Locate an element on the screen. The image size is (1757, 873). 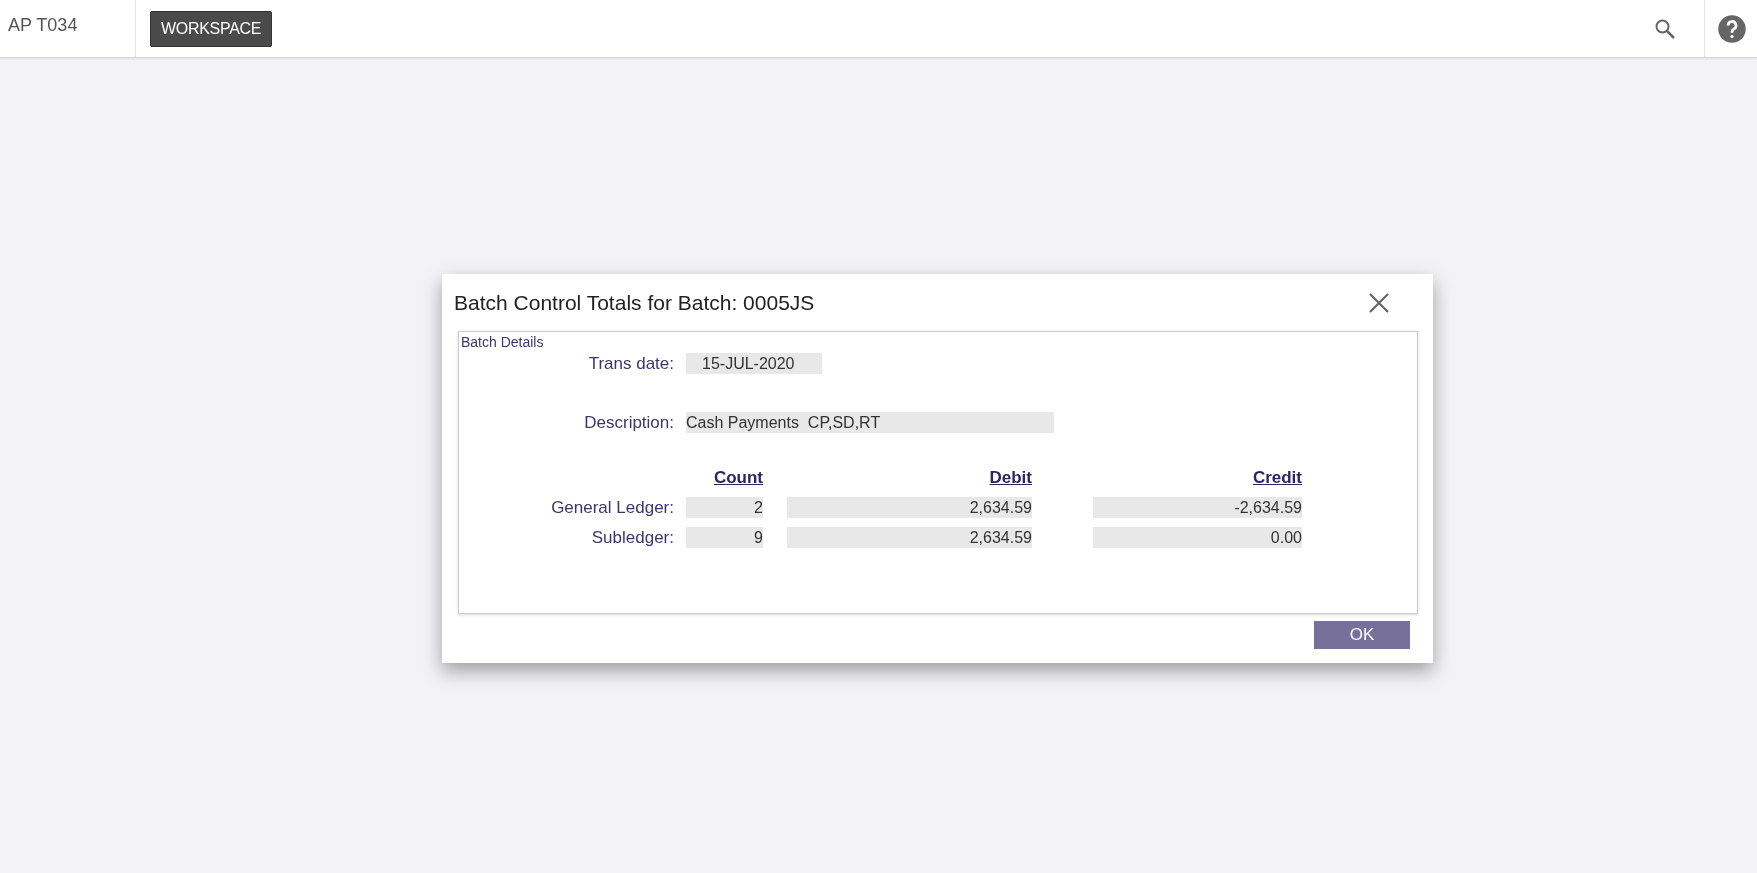
field-value: Cash Payments CP,SD,RT is located at coordinates (870, 422).